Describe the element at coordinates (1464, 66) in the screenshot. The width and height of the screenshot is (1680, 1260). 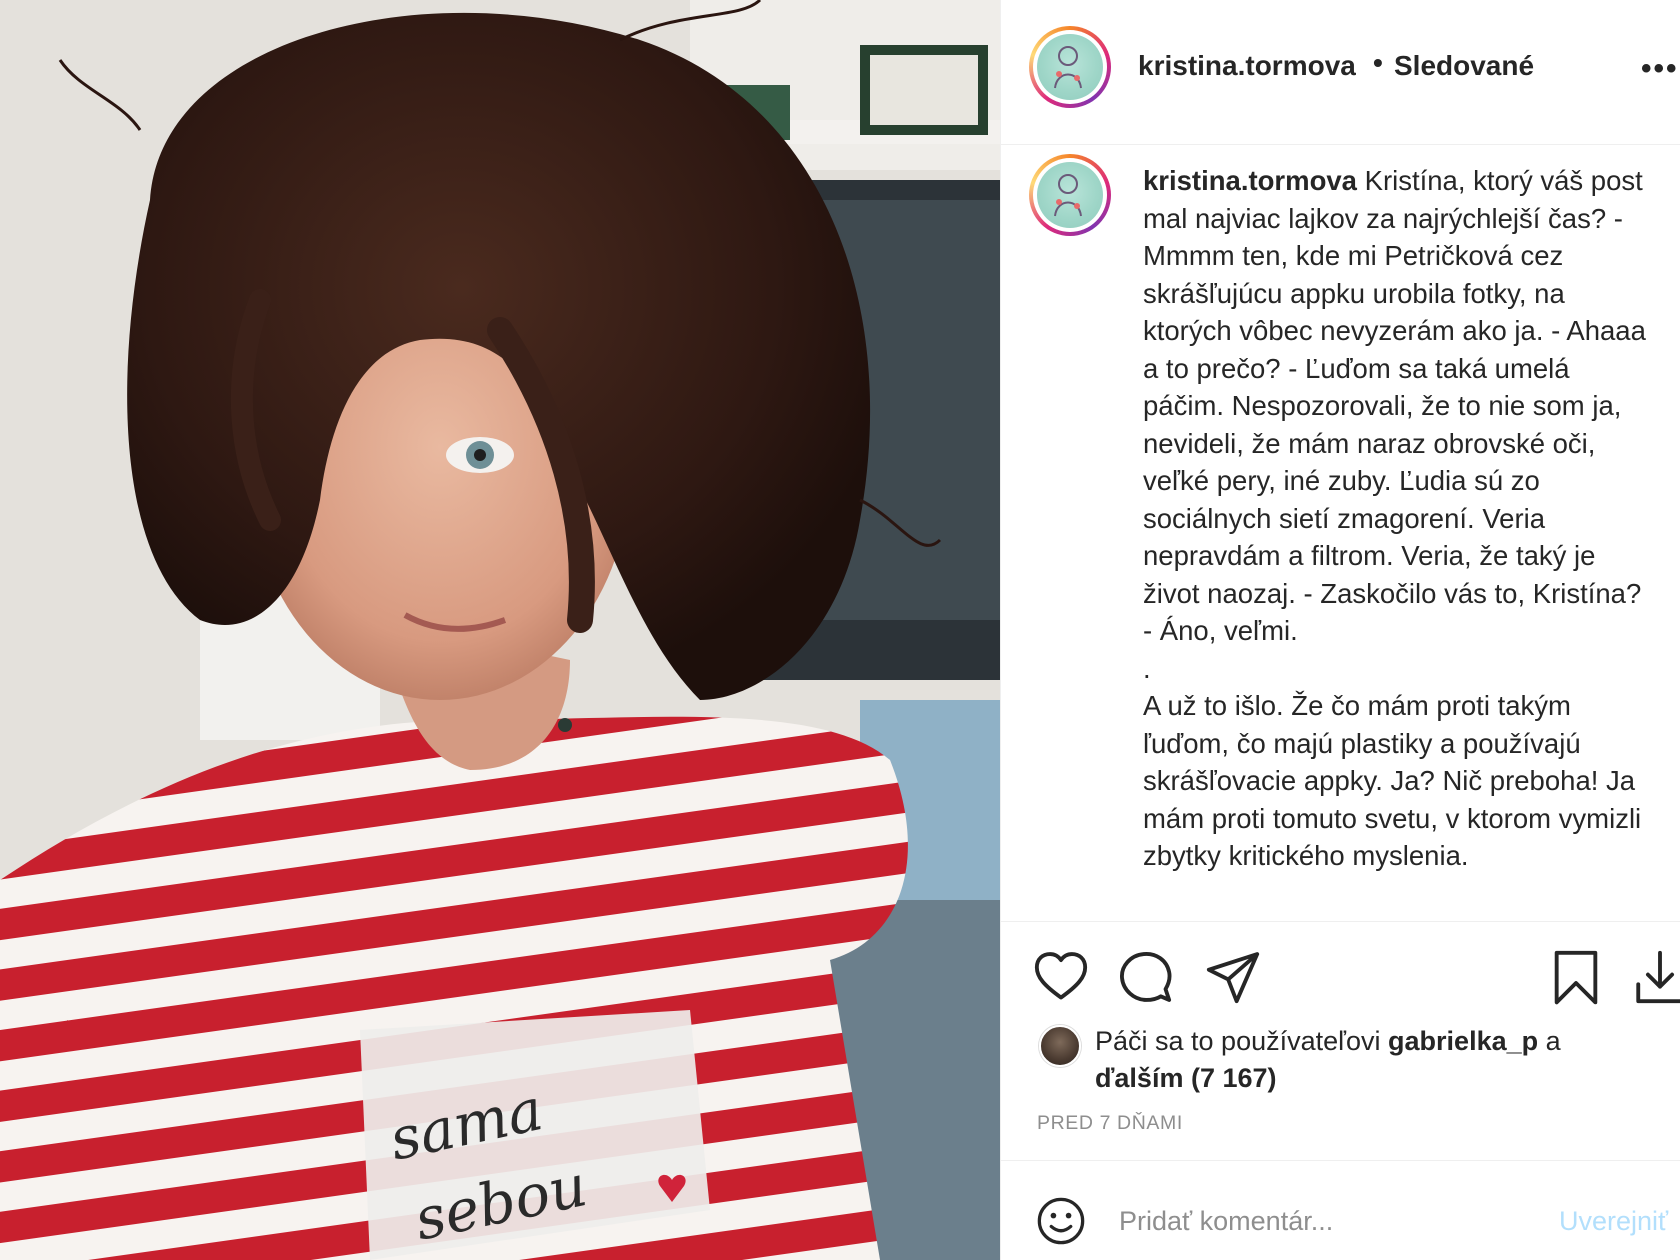
I see `follow-status: Sledované` at that location.